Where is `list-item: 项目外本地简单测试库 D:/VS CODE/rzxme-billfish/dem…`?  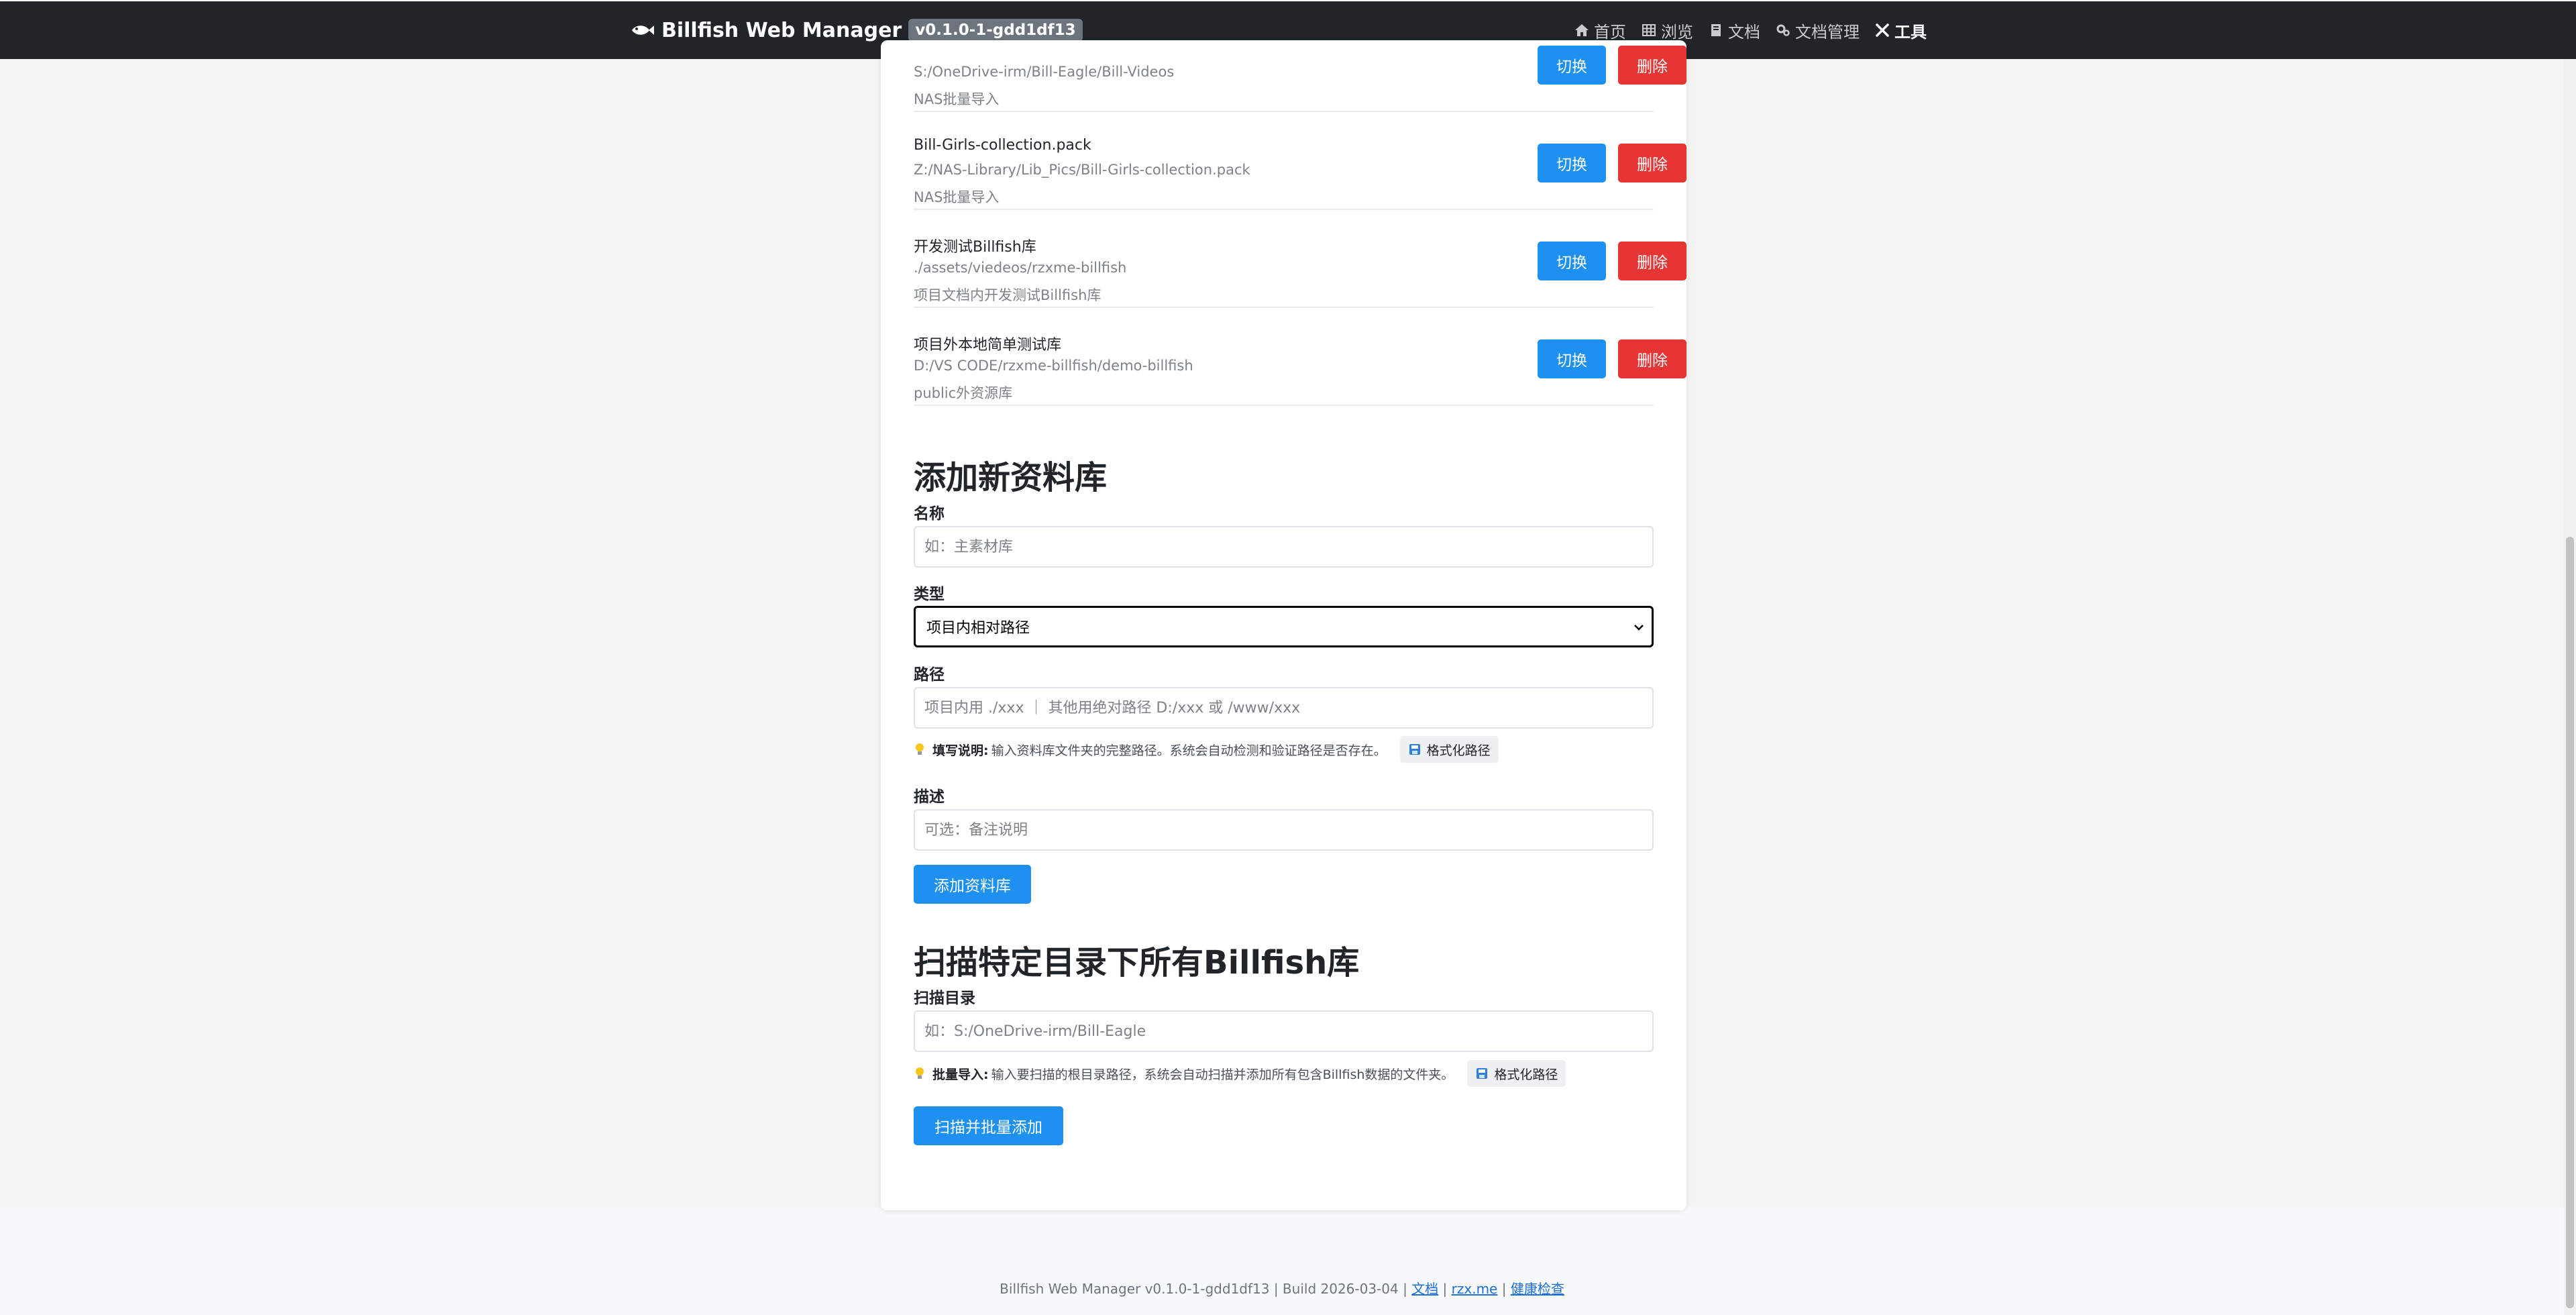 list-item: 项目外本地简单测试库 D:/VS CODE/rzxme-billfish/dem… is located at coordinates (1300, 357).